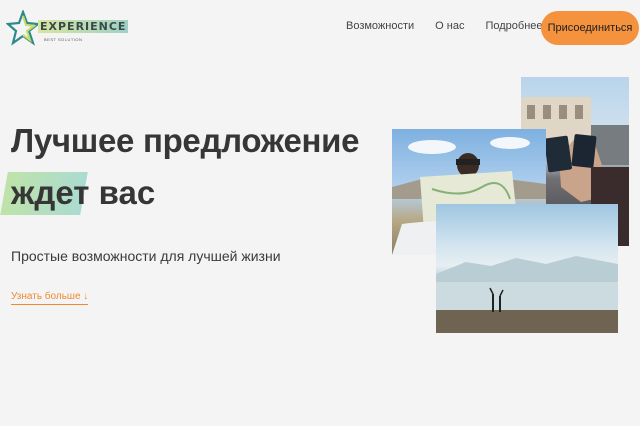  What do you see at coordinates (380, 26) in the screenshot?
I see `nav-features: Возможности` at bounding box center [380, 26].